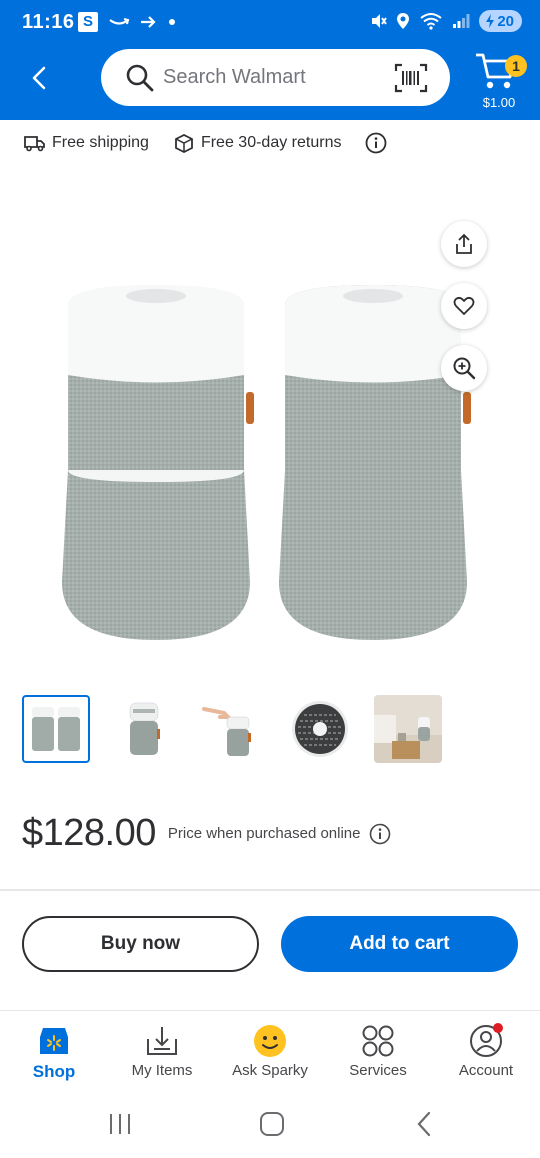 Image resolution: width=540 pixels, height=1158 pixels. I want to click on app-header: 11:16 S 20 1 $1.00, so click(270, 60).